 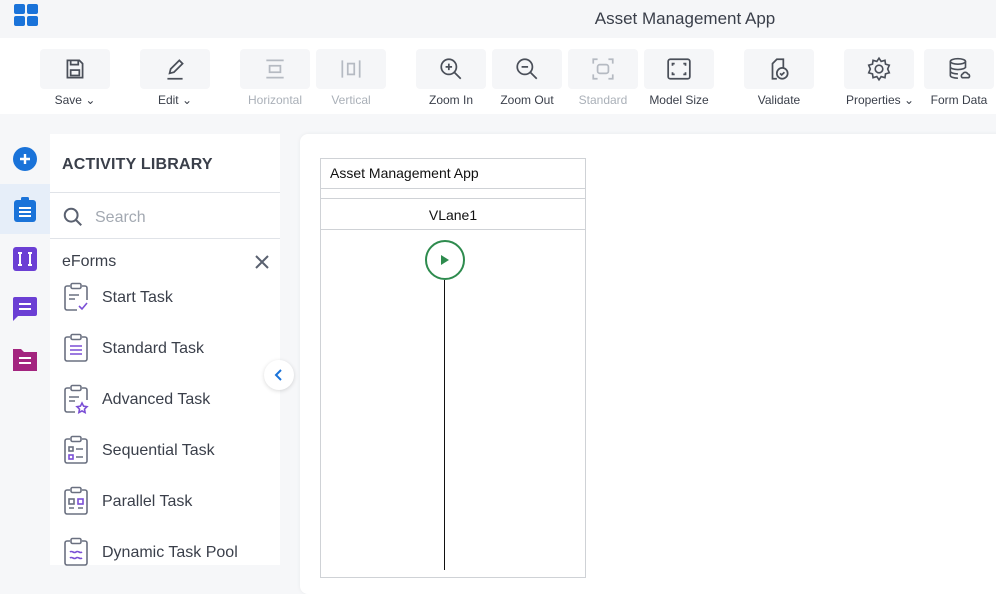 I want to click on horizontal-button: Horizontal, so click(x=275, y=78).